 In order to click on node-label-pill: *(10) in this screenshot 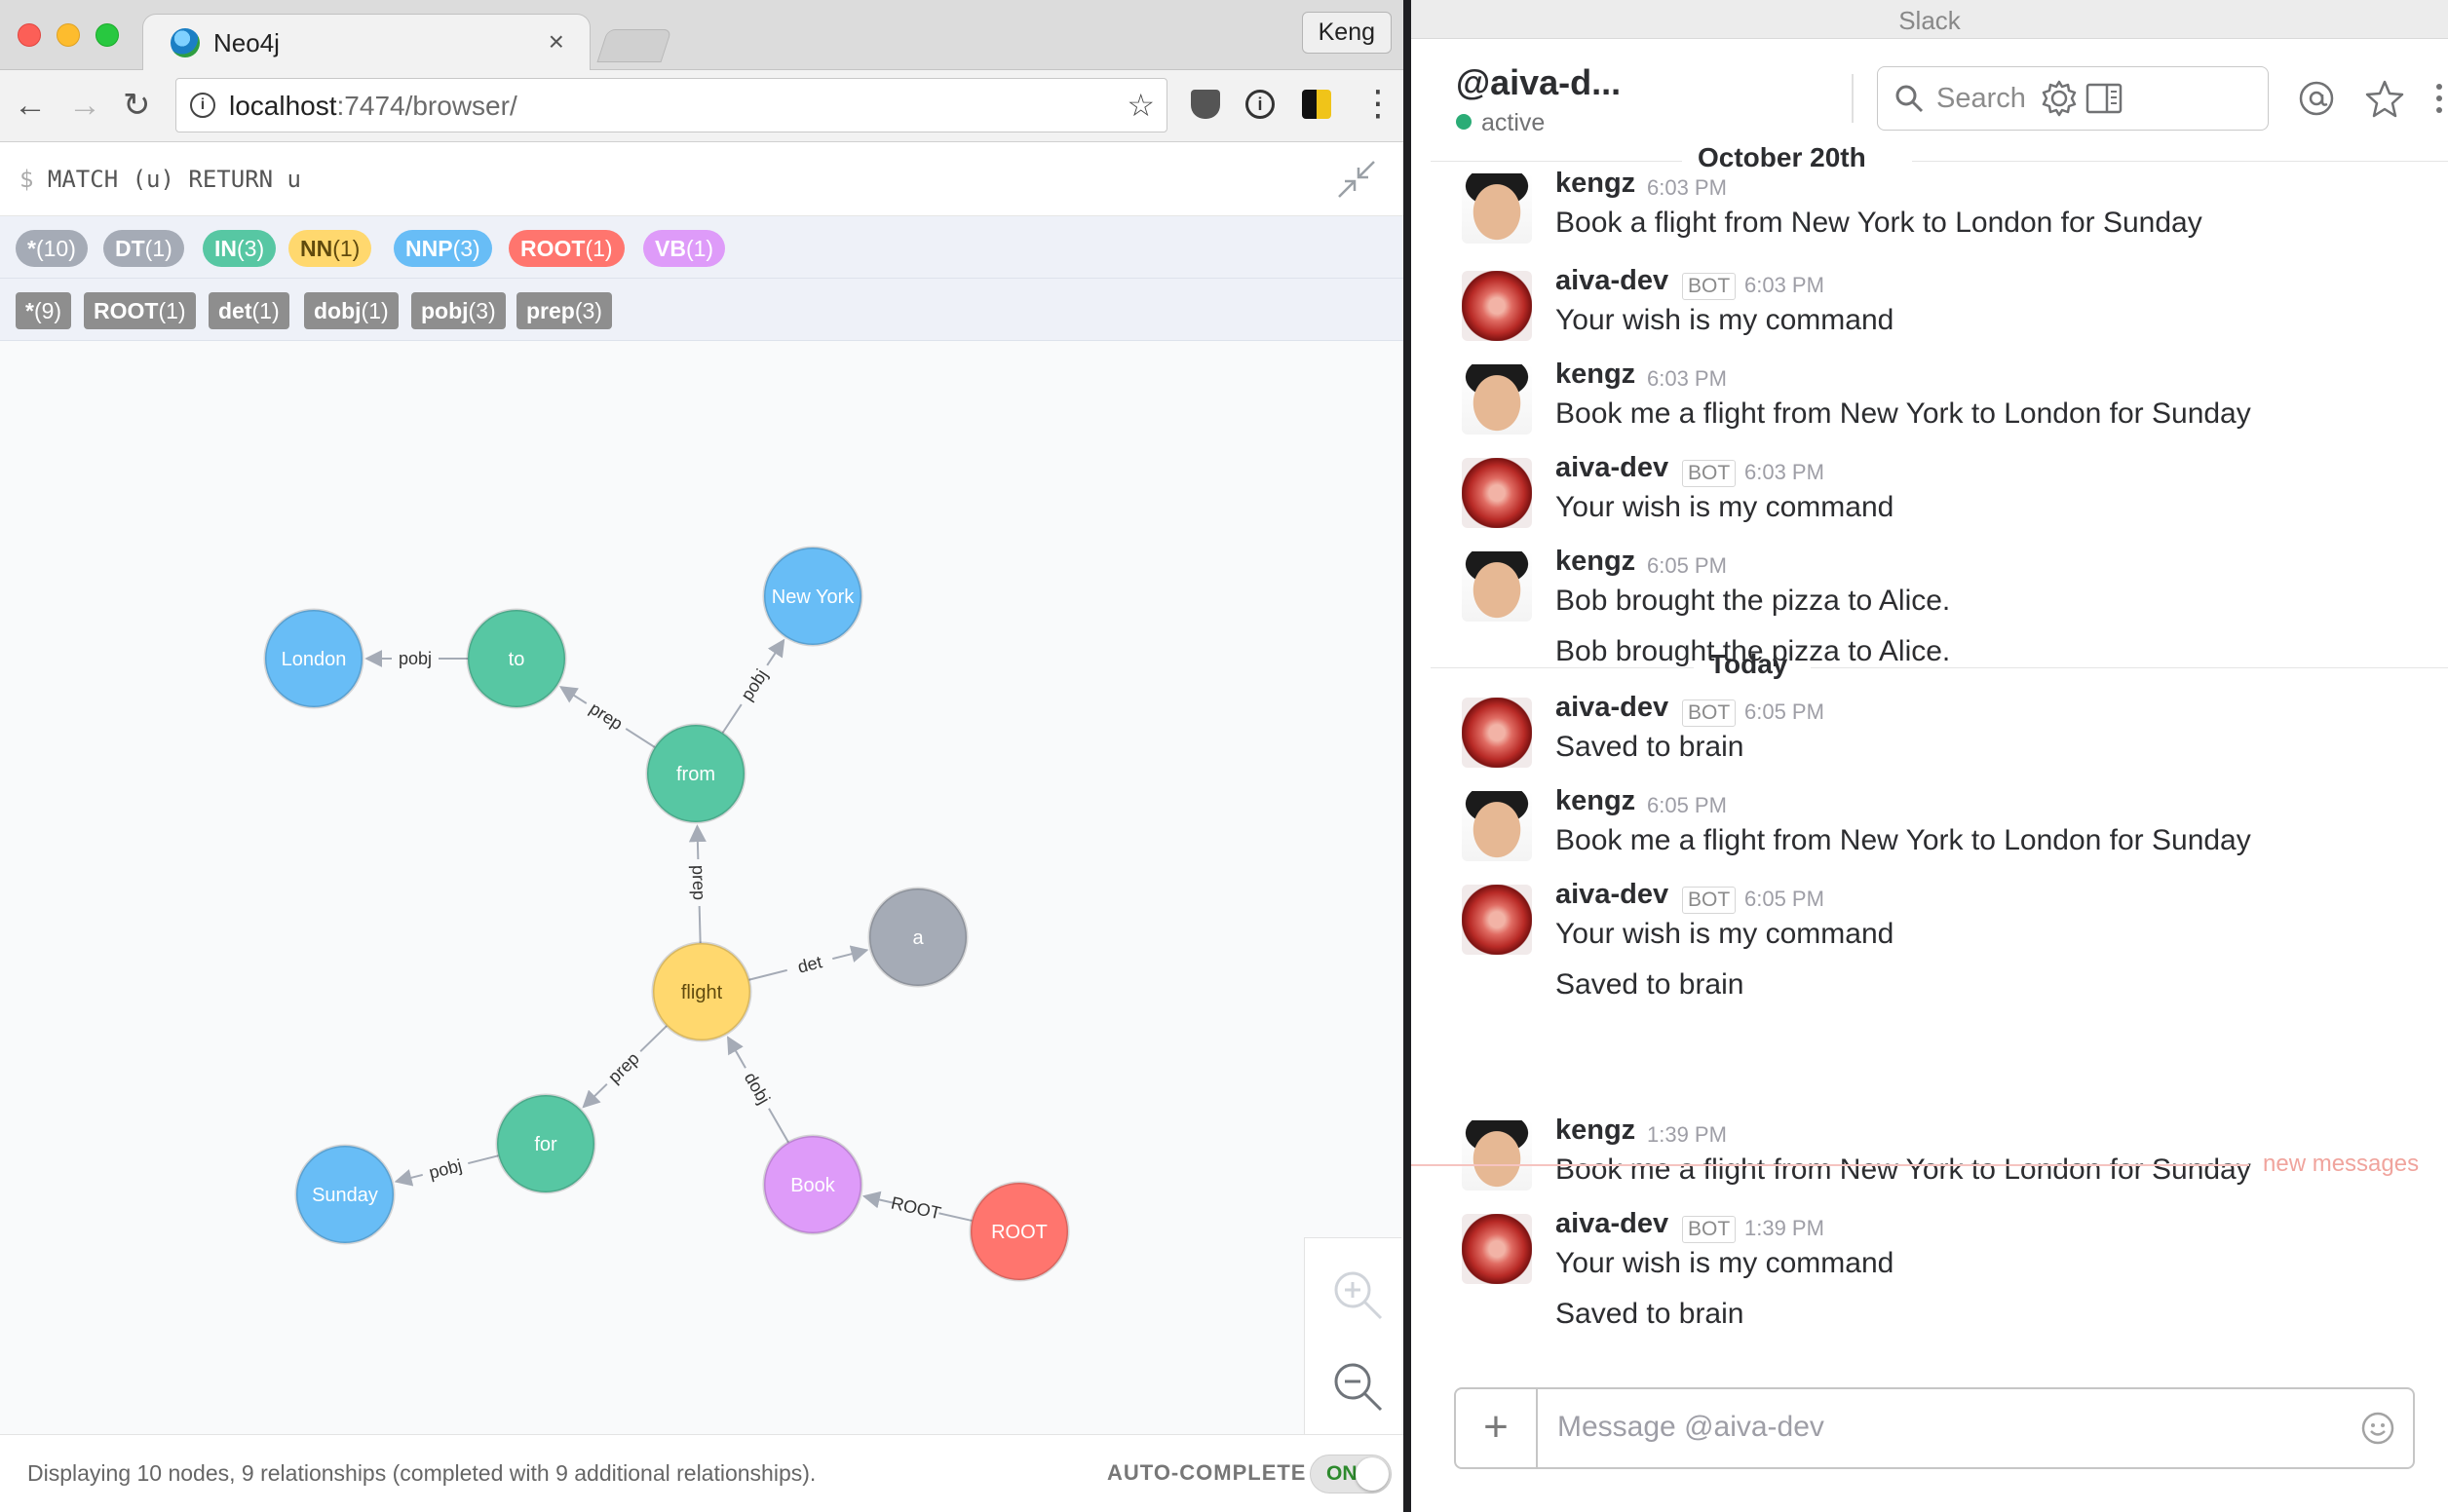, I will do `click(52, 248)`.